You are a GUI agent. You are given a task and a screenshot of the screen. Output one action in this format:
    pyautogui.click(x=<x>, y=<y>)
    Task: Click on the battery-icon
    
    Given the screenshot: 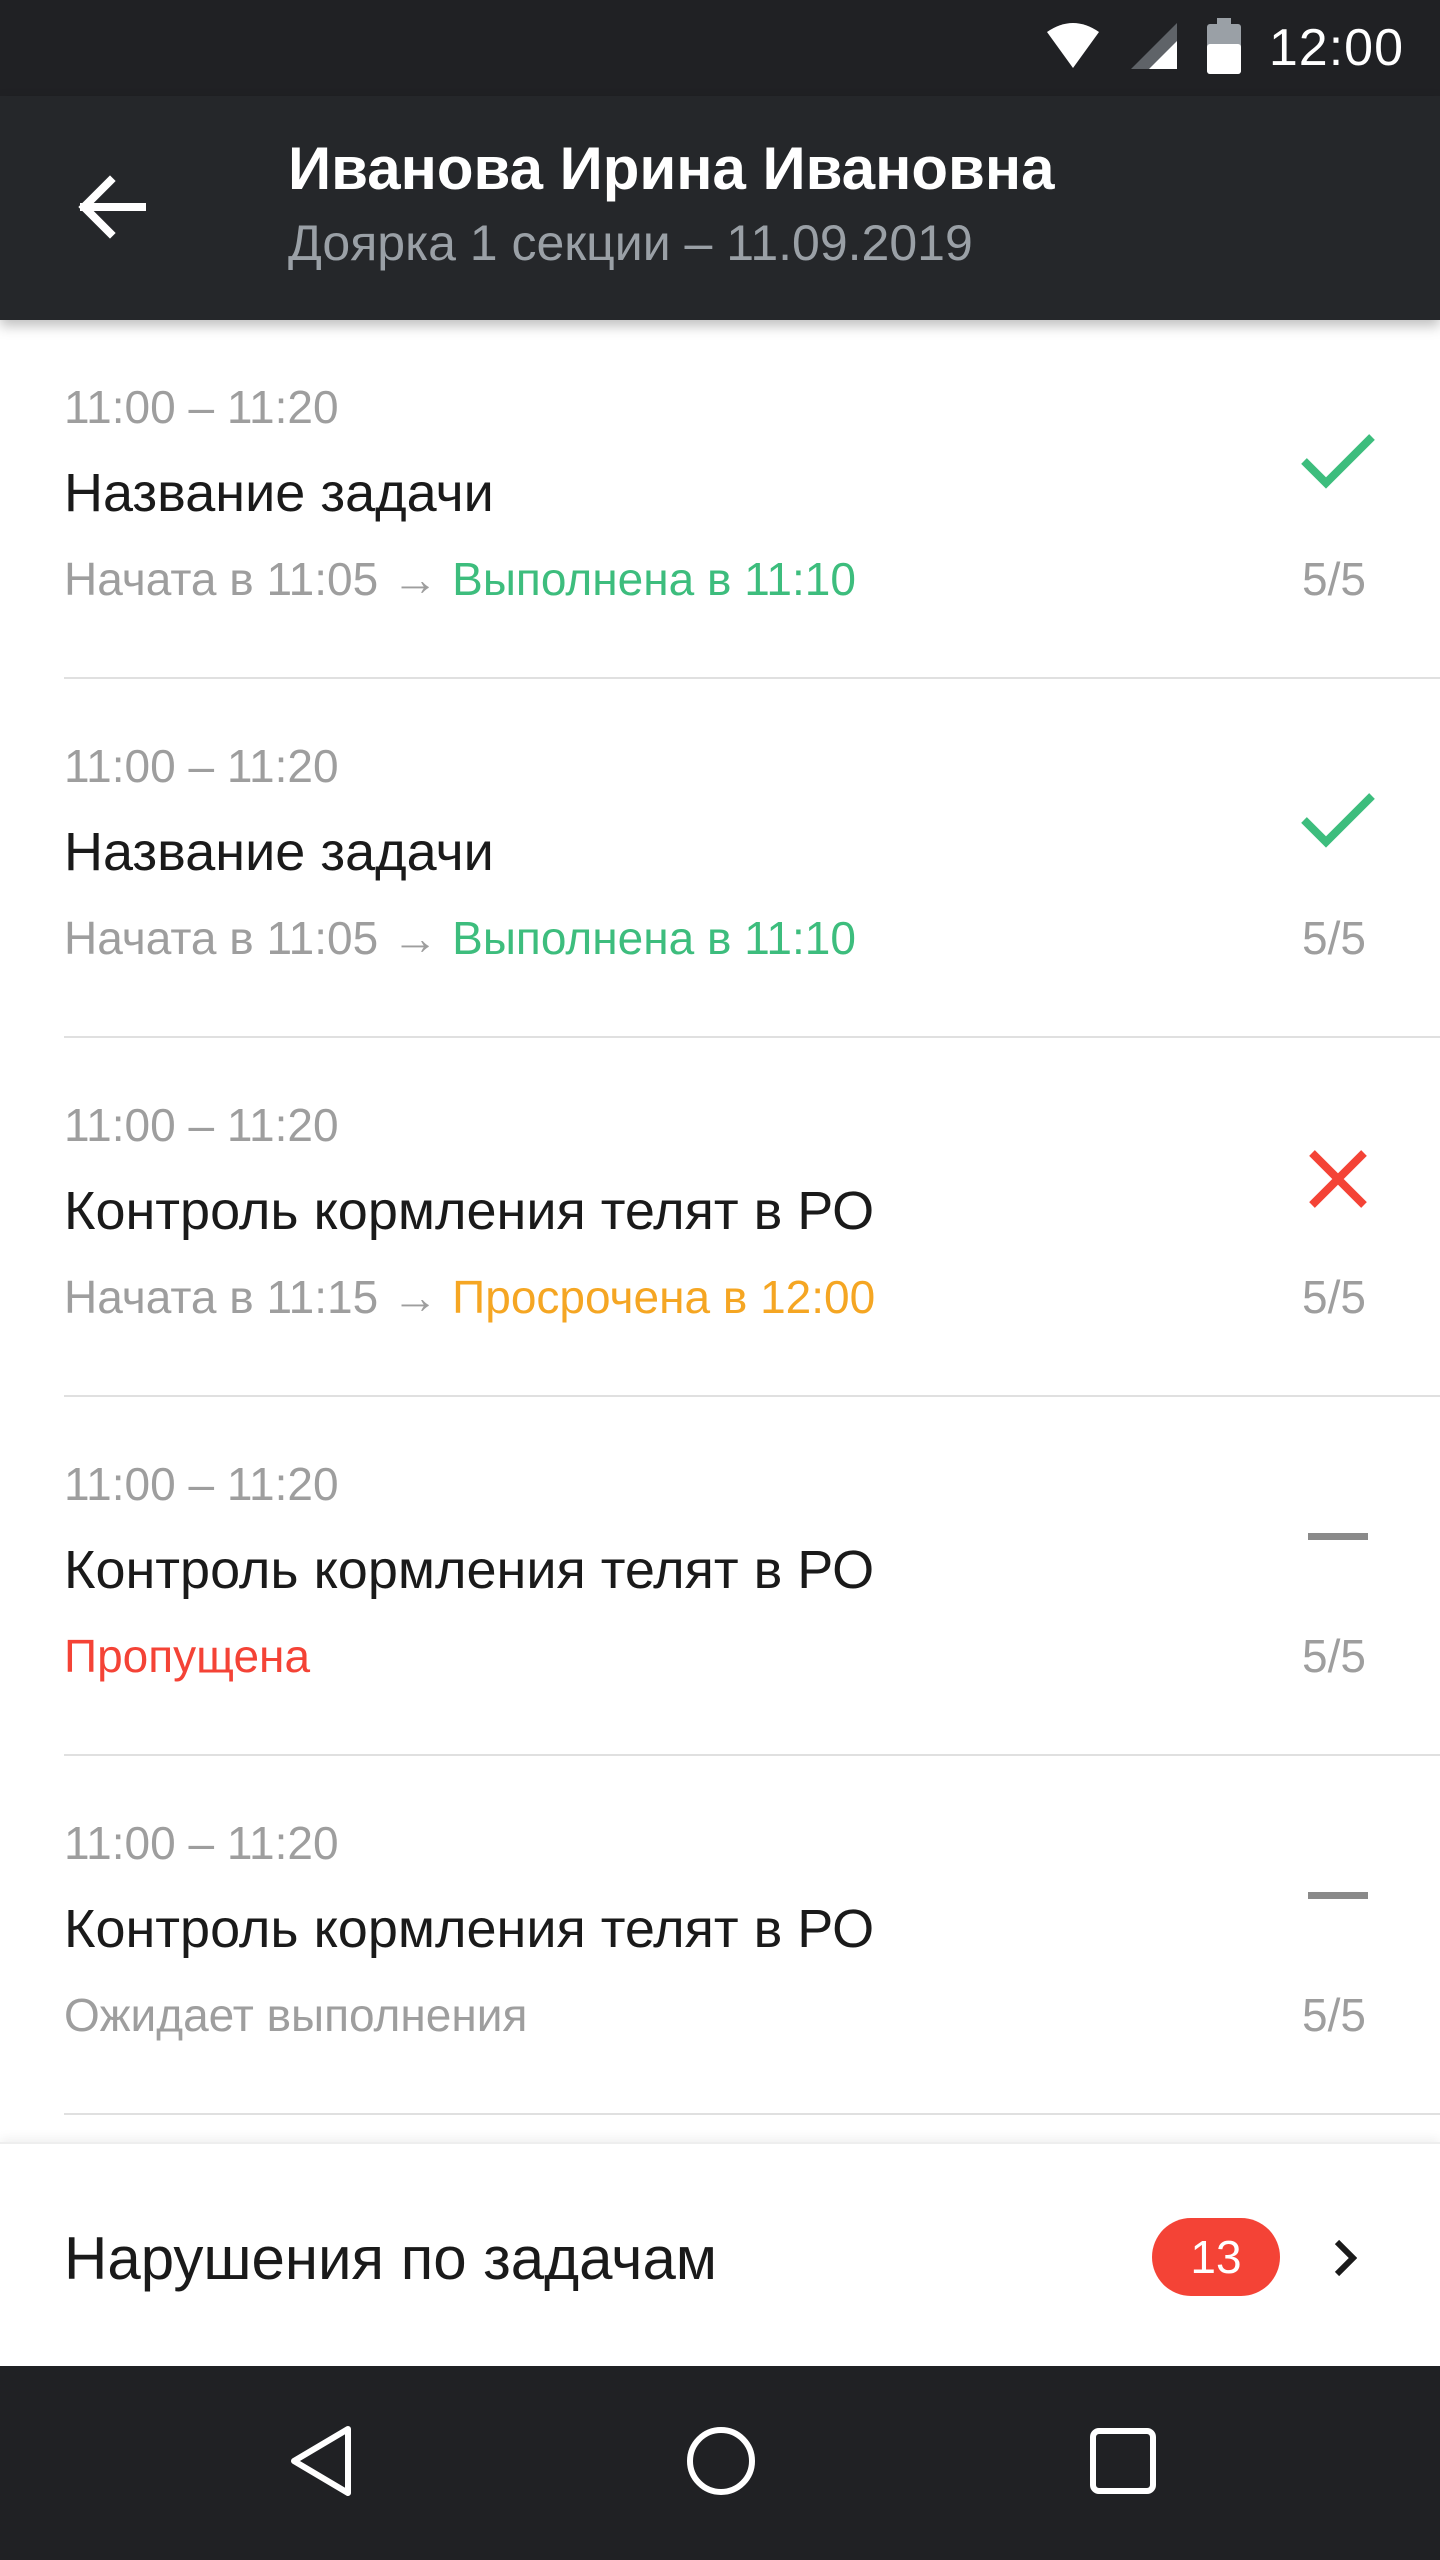 What is the action you would take?
    pyautogui.click(x=1223, y=48)
    